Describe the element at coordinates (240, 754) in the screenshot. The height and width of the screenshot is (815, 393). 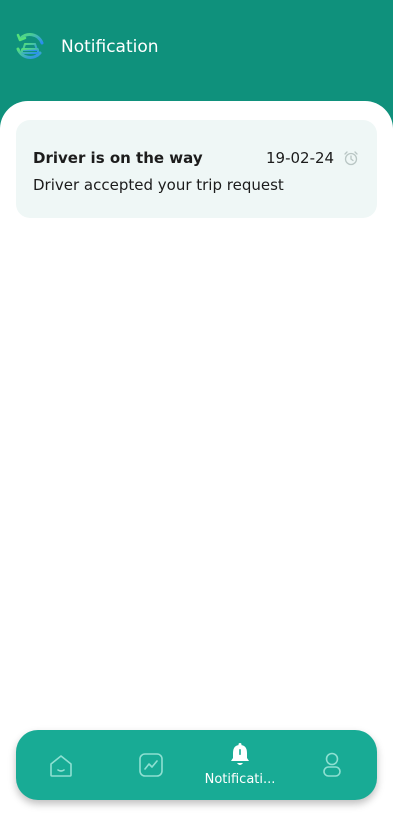
I see `bell-icon` at that location.